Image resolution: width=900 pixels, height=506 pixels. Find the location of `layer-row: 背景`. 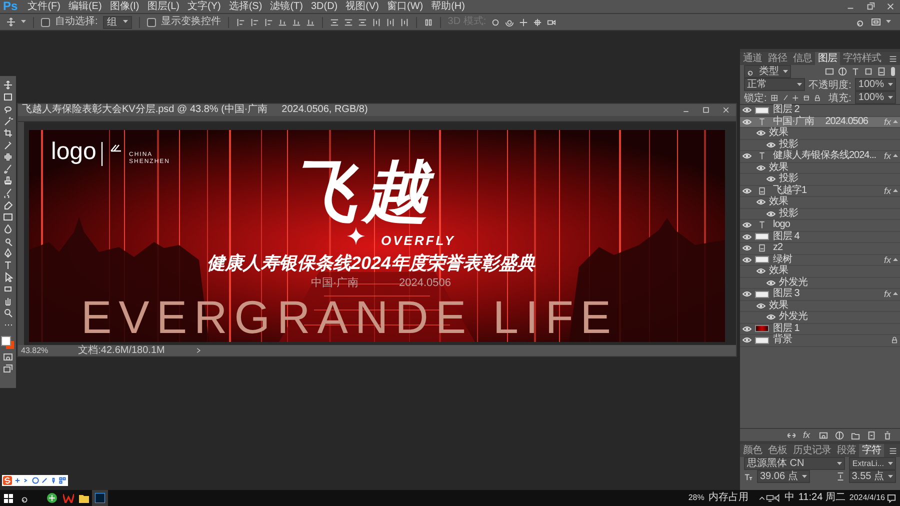

layer-row: 背景 is located at coordinates (820, 340).